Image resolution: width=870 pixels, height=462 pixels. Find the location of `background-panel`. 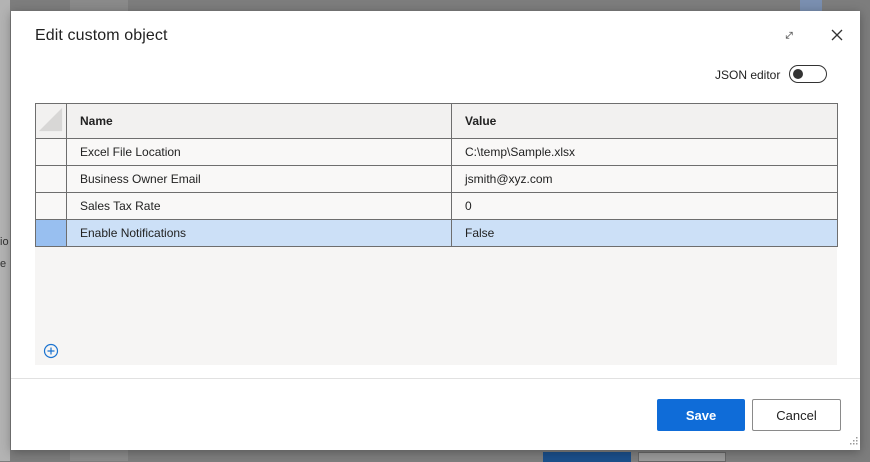

background-panel is located at coordinates (5, 230).